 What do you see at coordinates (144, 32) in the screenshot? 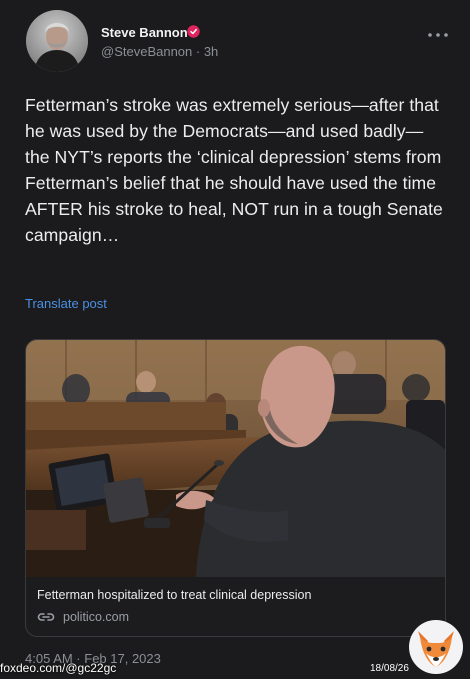
I see `author-name: Steve Bannon` at bounding box center [144, 32].